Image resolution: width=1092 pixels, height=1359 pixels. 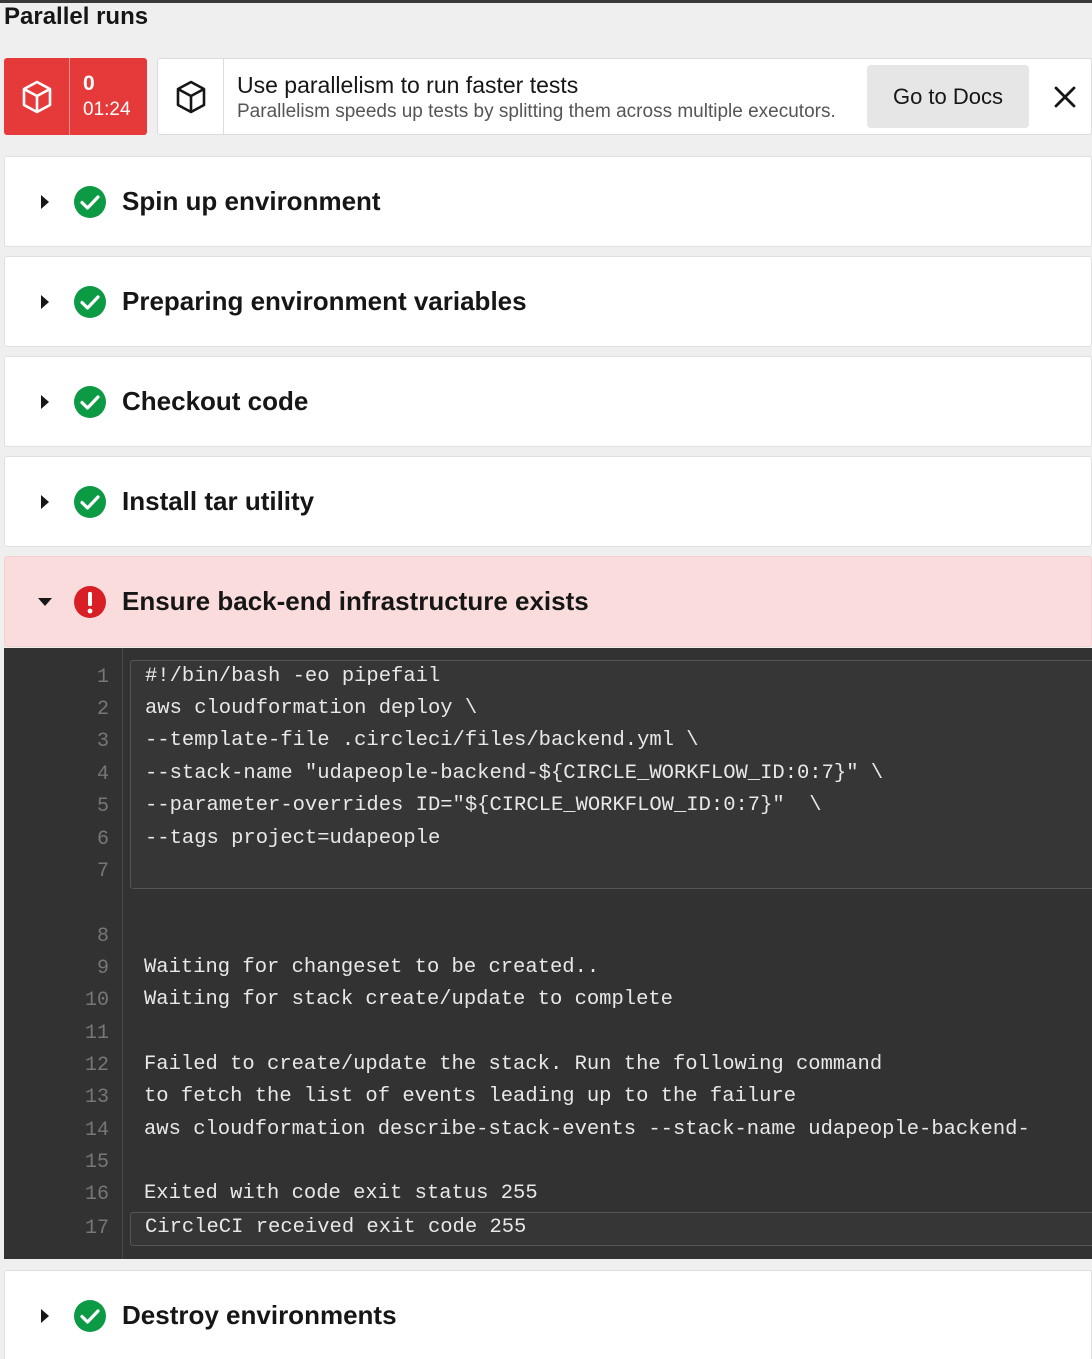 I want to click on line-number: 16, so click(x=96, y=1194).